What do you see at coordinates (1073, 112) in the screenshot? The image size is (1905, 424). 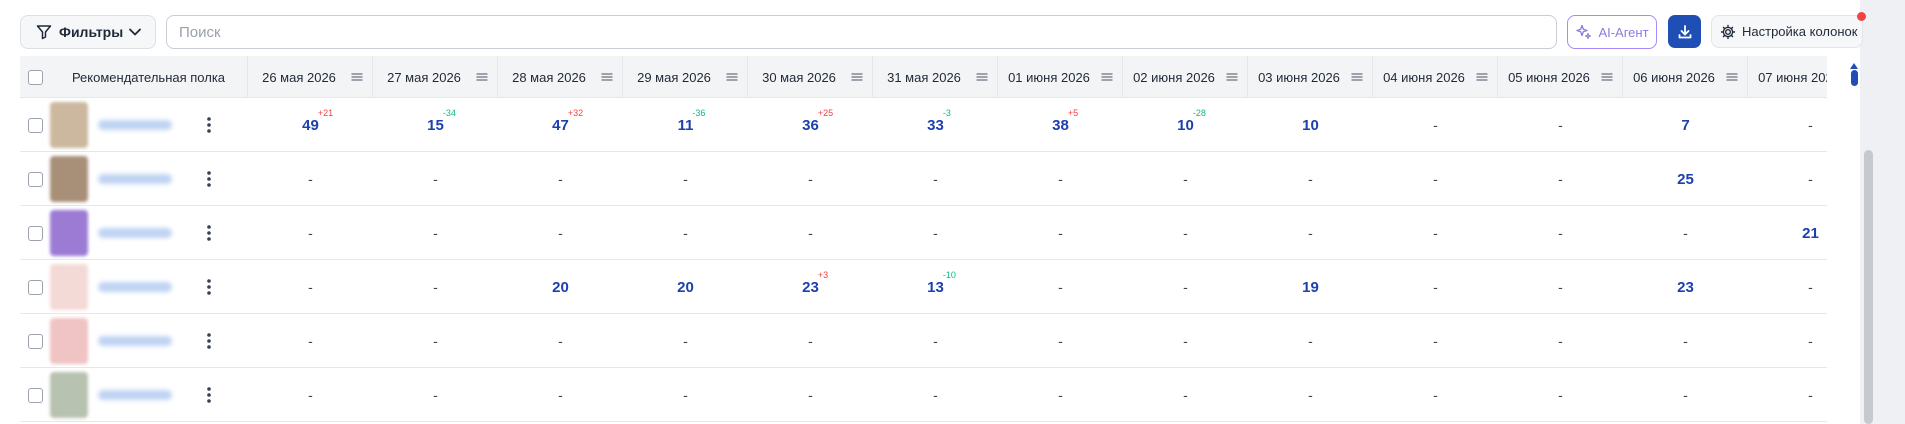 I see `position-delta: +5` at bounding box center [1073, 112].